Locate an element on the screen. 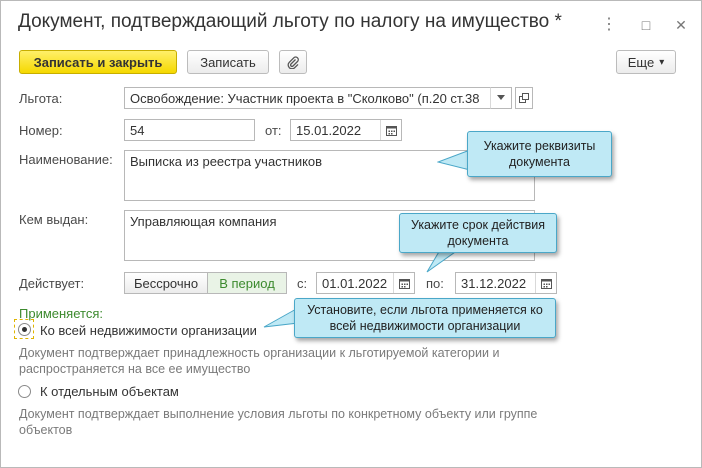 The height and width of the screenshot is (468, 702). radio-selected-dot is located at coordinates (24, 329).